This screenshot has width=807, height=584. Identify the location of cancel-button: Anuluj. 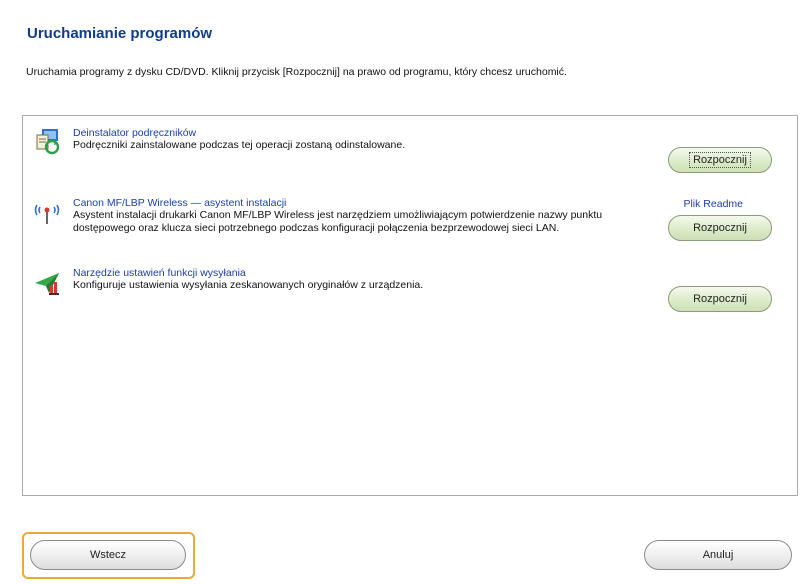
(718, 555).